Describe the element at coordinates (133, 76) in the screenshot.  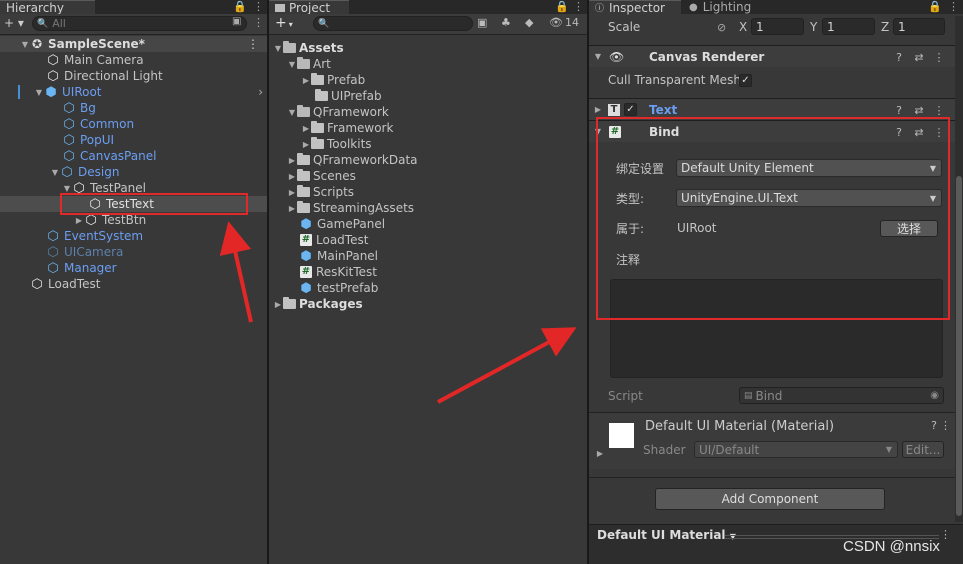
I see `hierarchy-item-directional-light: ⬡ Directional Light` at that location.